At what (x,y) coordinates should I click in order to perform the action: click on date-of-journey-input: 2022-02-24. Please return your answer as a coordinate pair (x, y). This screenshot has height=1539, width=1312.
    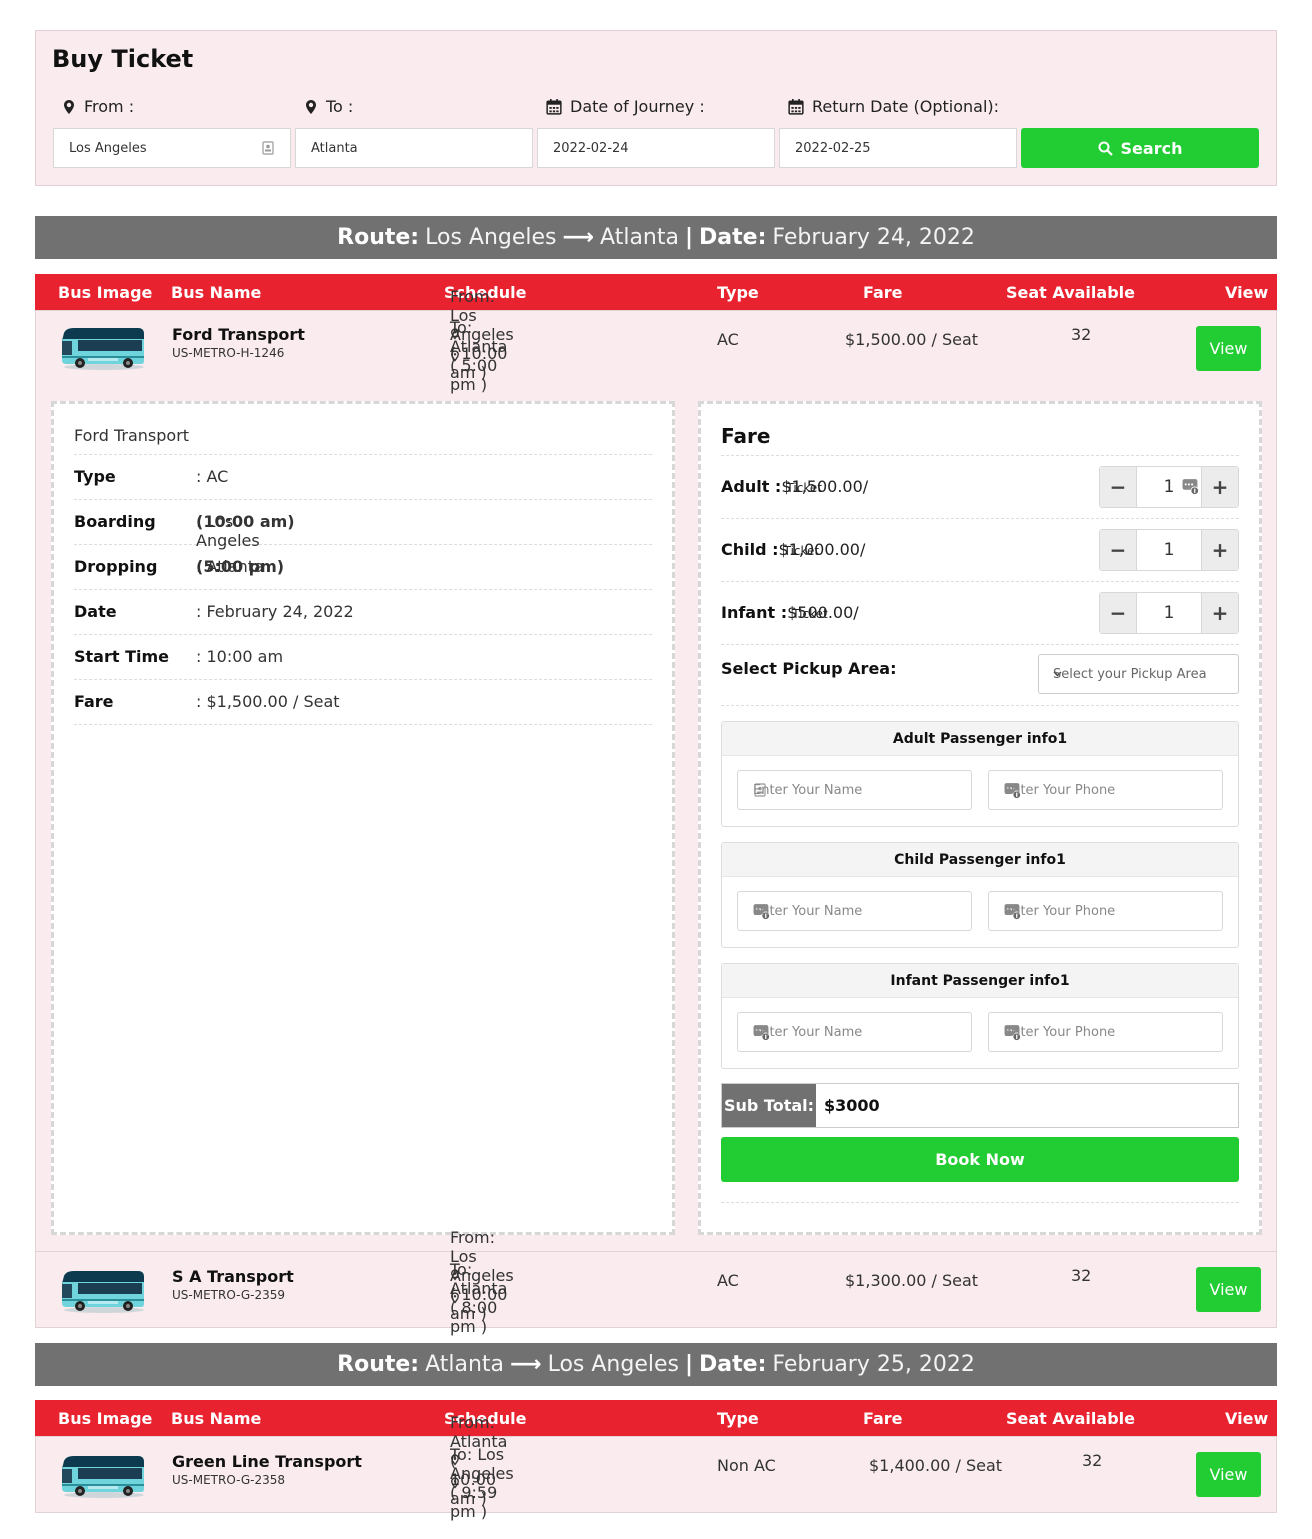
    Looking at the image, I should click on (656, 148).